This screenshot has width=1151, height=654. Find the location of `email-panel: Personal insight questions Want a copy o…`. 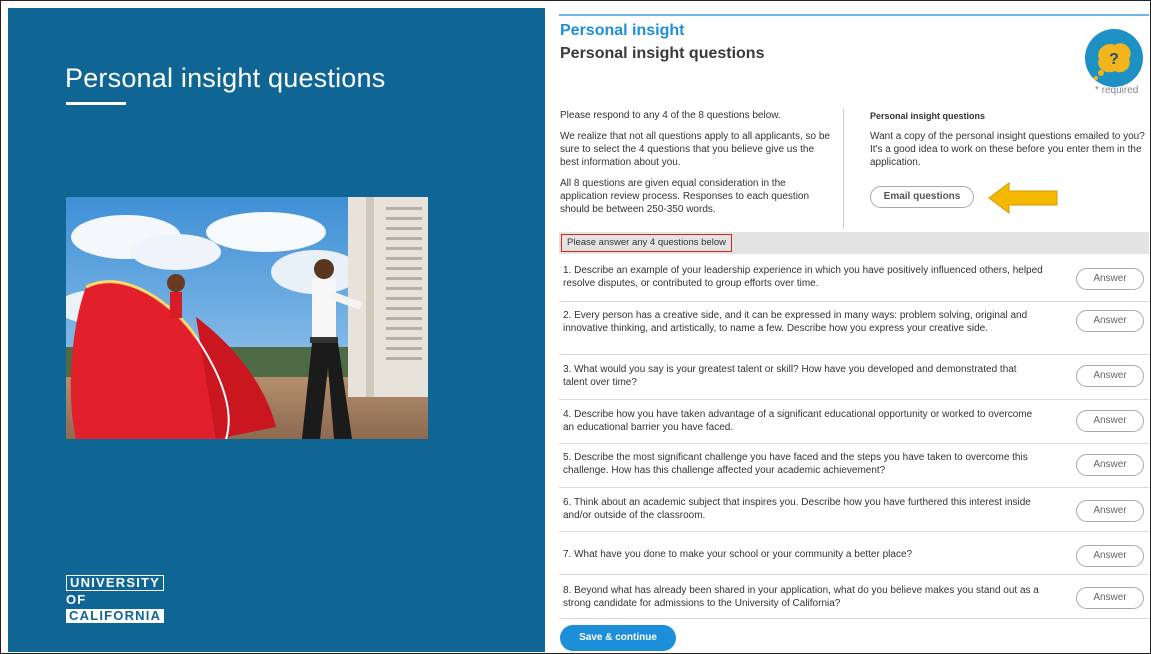

email-panel: Personal insight questions Want a copy o… is located at coordinates (1007, 139).